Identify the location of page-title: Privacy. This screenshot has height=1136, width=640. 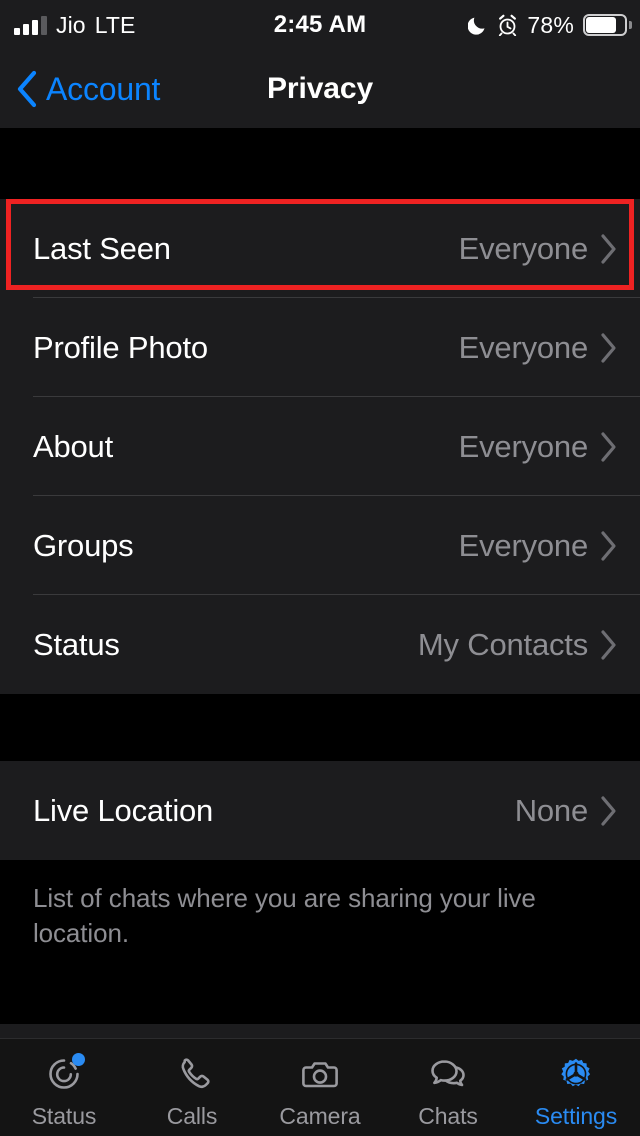
(320, 88).